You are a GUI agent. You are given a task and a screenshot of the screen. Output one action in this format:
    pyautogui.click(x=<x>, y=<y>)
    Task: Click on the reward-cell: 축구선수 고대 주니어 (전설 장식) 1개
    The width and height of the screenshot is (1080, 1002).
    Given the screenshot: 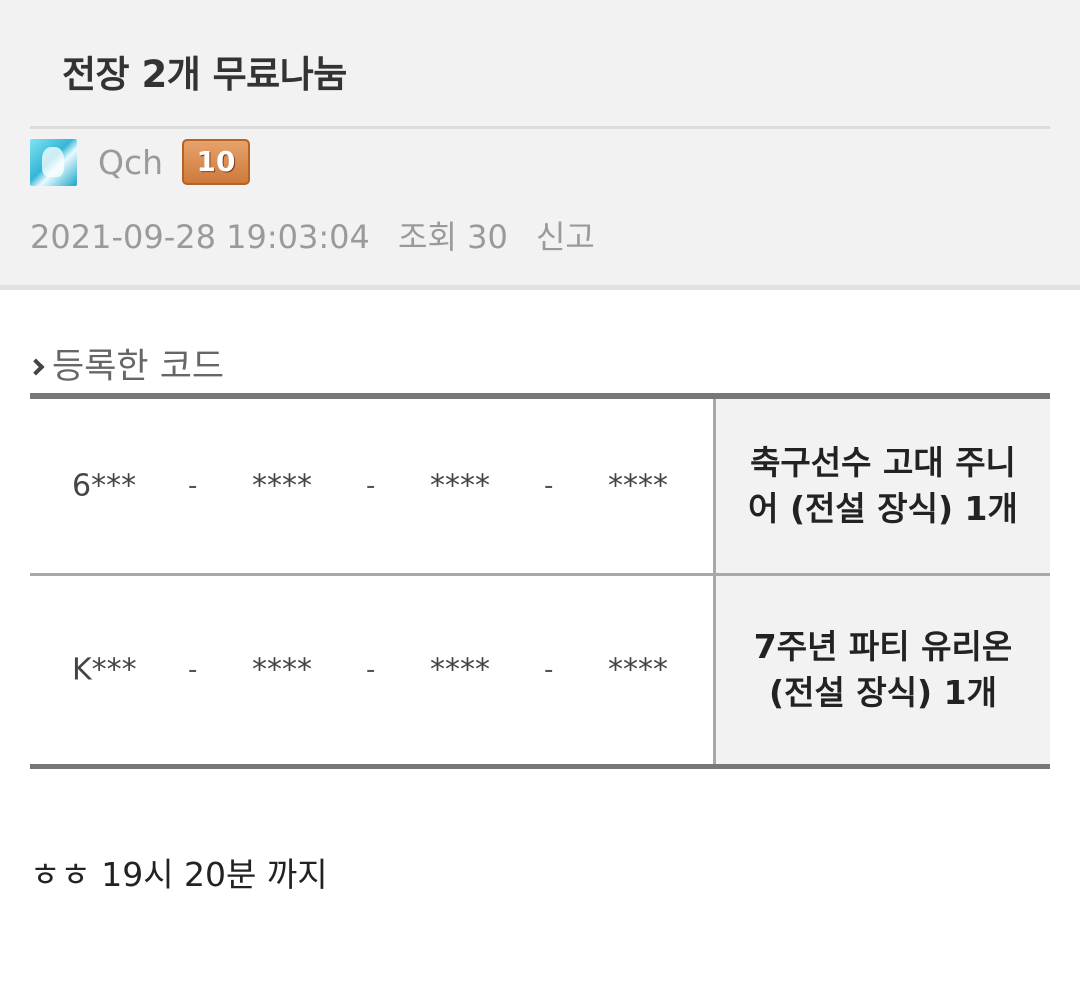 What is the action you would take?
    pyautogui.click(x=881, y=486)
    